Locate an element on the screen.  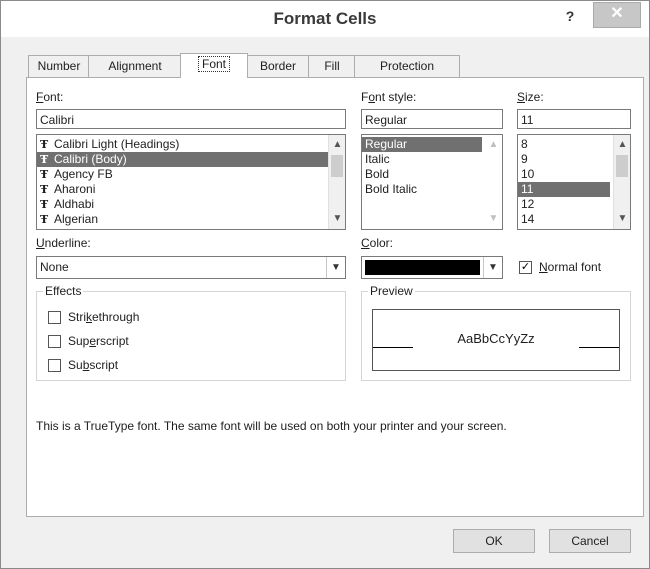
font-list-scrollbar: ▲ ▼ is located at coordinates (336, 182).